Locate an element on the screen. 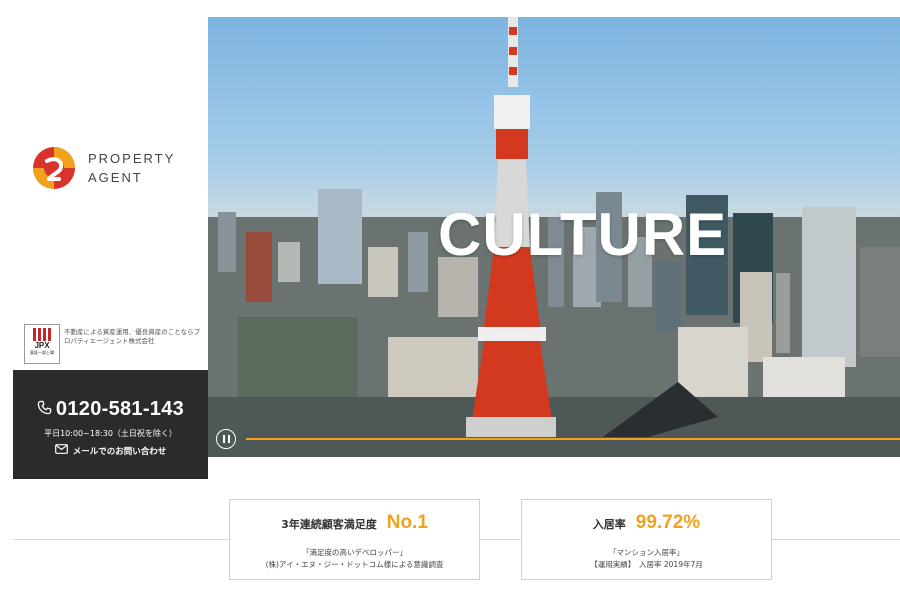  phone-link: 0120-581-143 is located at coordinates (110, 409).